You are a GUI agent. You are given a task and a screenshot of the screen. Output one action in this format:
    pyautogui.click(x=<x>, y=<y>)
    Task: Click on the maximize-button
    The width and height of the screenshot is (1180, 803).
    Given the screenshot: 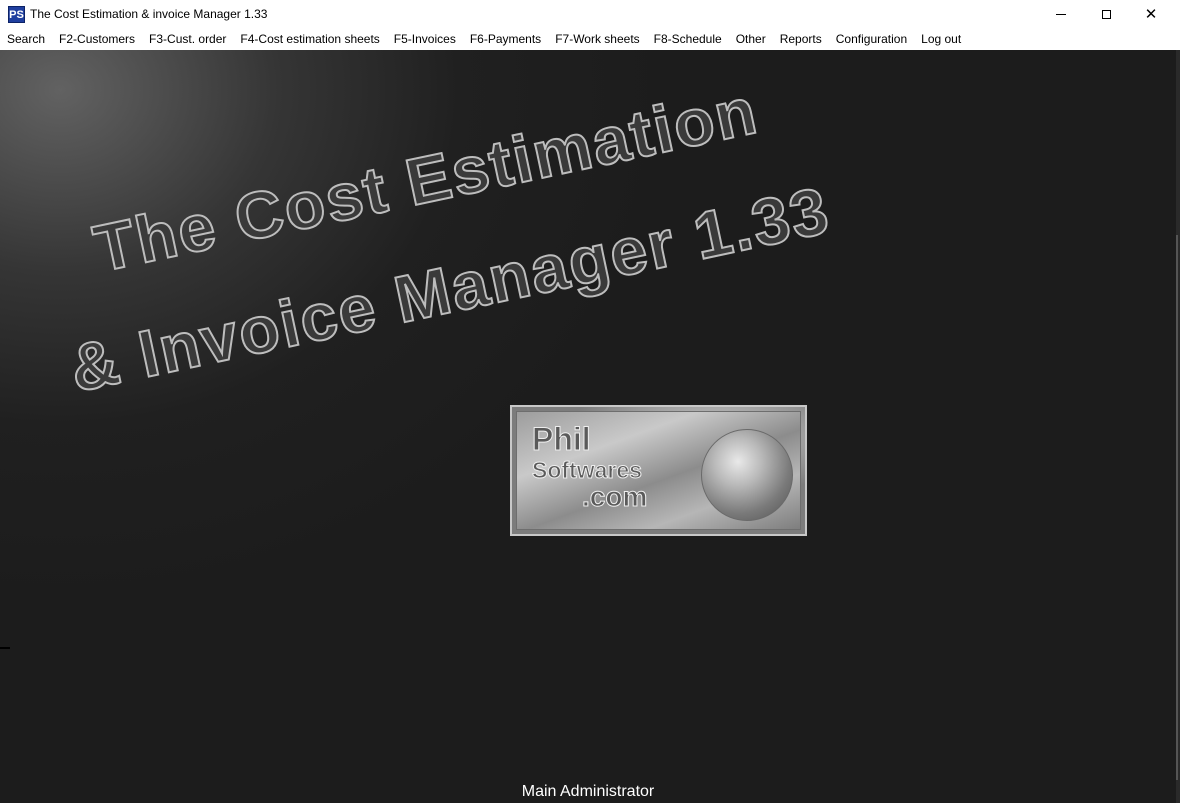 What is the action you would take?
    pyautogui.click(x=1106, y=14)
    